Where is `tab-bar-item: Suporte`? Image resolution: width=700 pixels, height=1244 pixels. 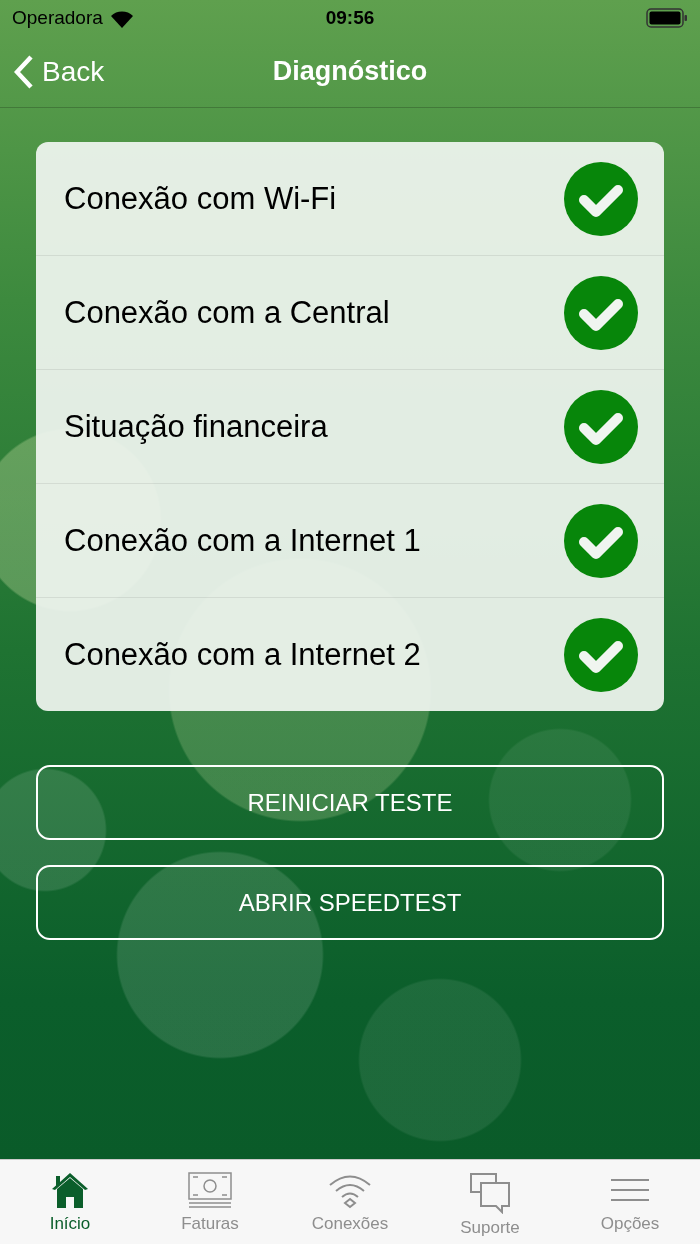
tab-bar-item: Suporte is located at coordinates (490, 1202).